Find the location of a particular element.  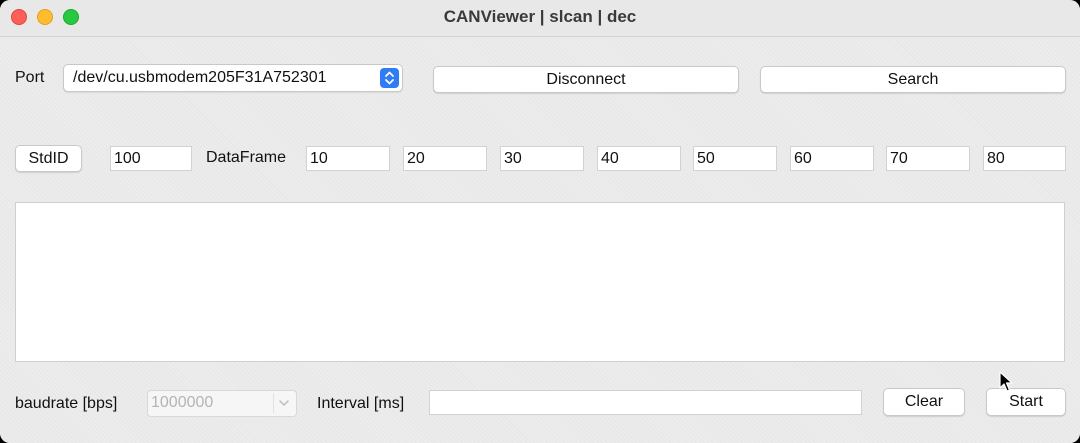

port-select: /dev/cu.usbmodem205F31A752301 is located at coordinates (233, 78).